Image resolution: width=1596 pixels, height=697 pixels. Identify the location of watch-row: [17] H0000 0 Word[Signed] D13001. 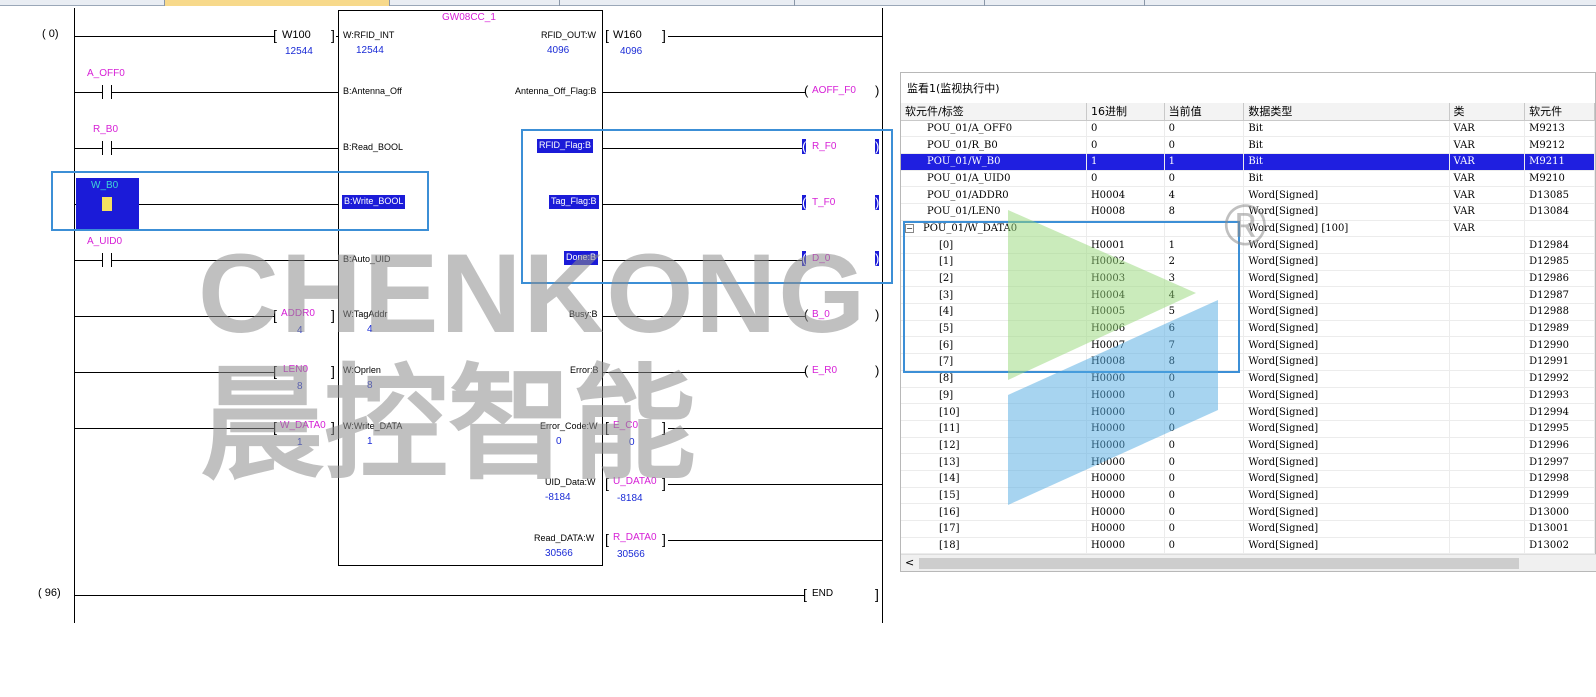
(1248, 529).